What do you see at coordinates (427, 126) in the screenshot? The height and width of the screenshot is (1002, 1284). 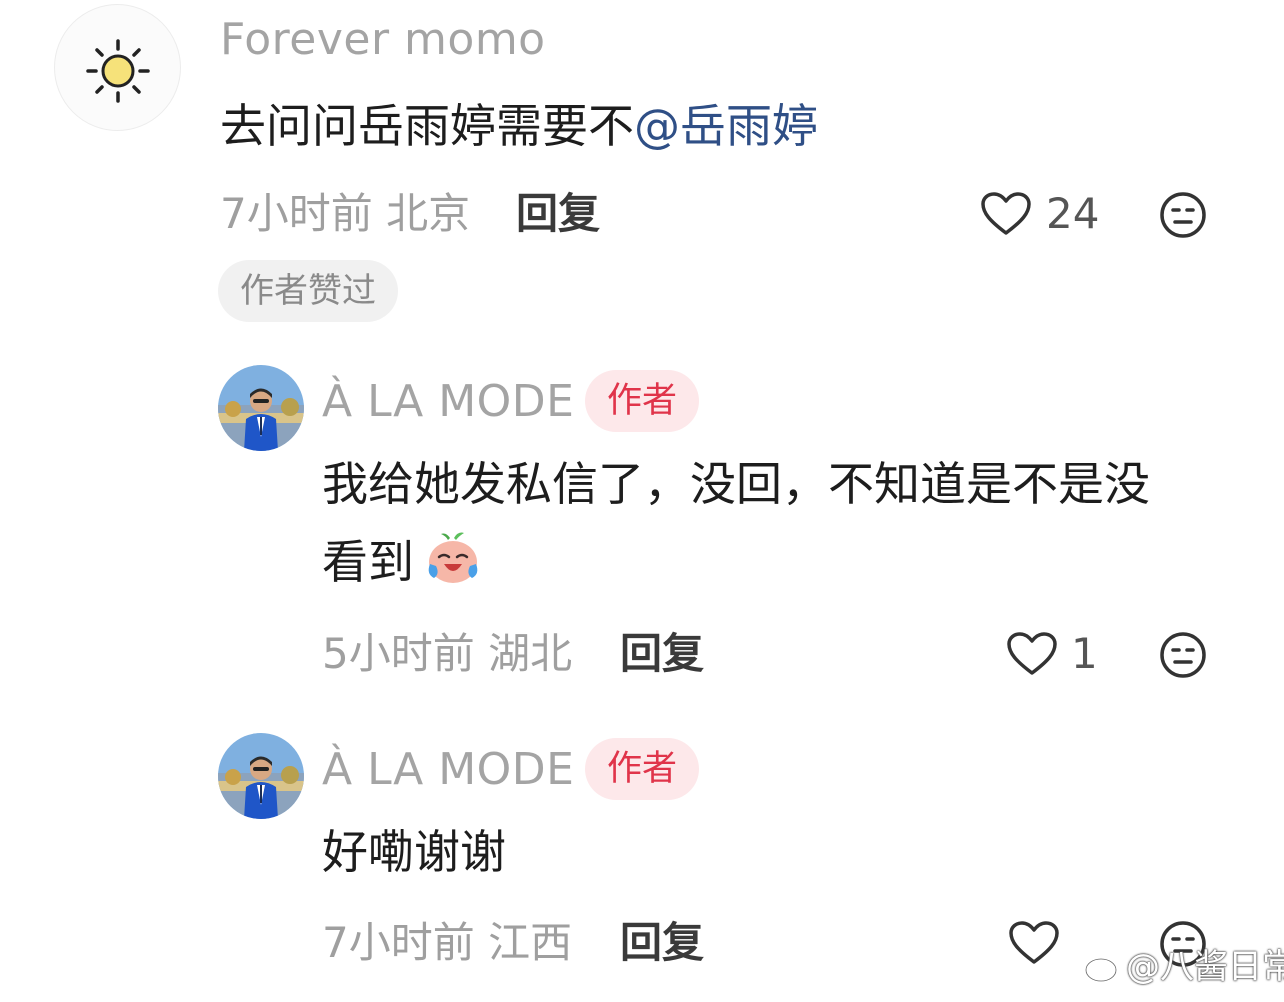 I see `comment-body: 去问问岳雨婷需要不` at bounding box center [427, 126].